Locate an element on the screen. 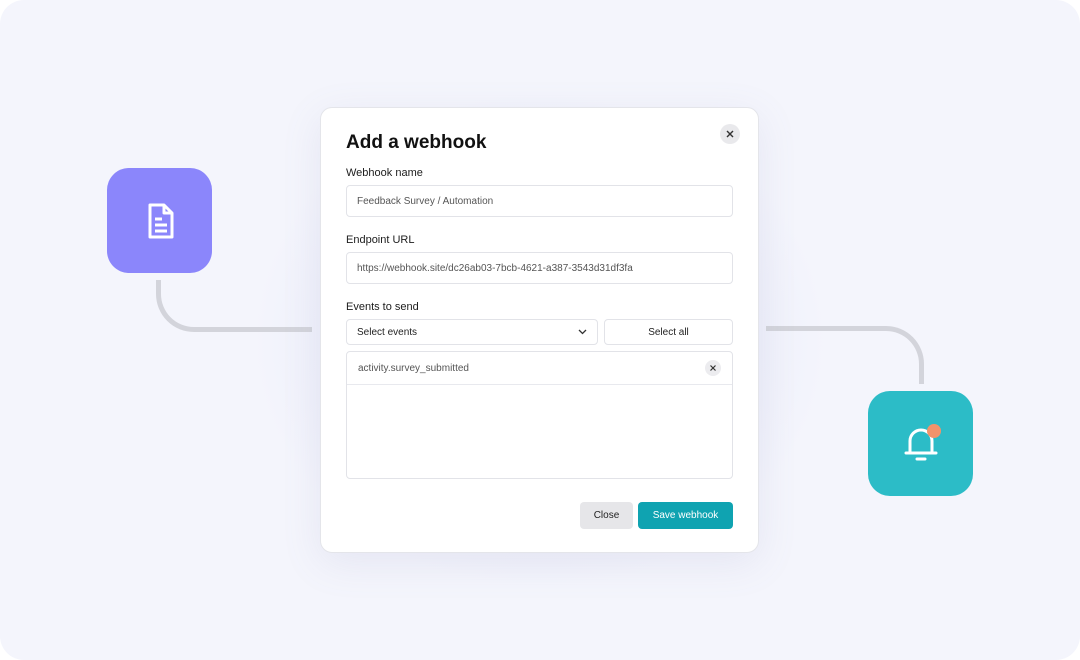 The image size is (1080, 660). notification-tile is located at coordinates (920, 443).